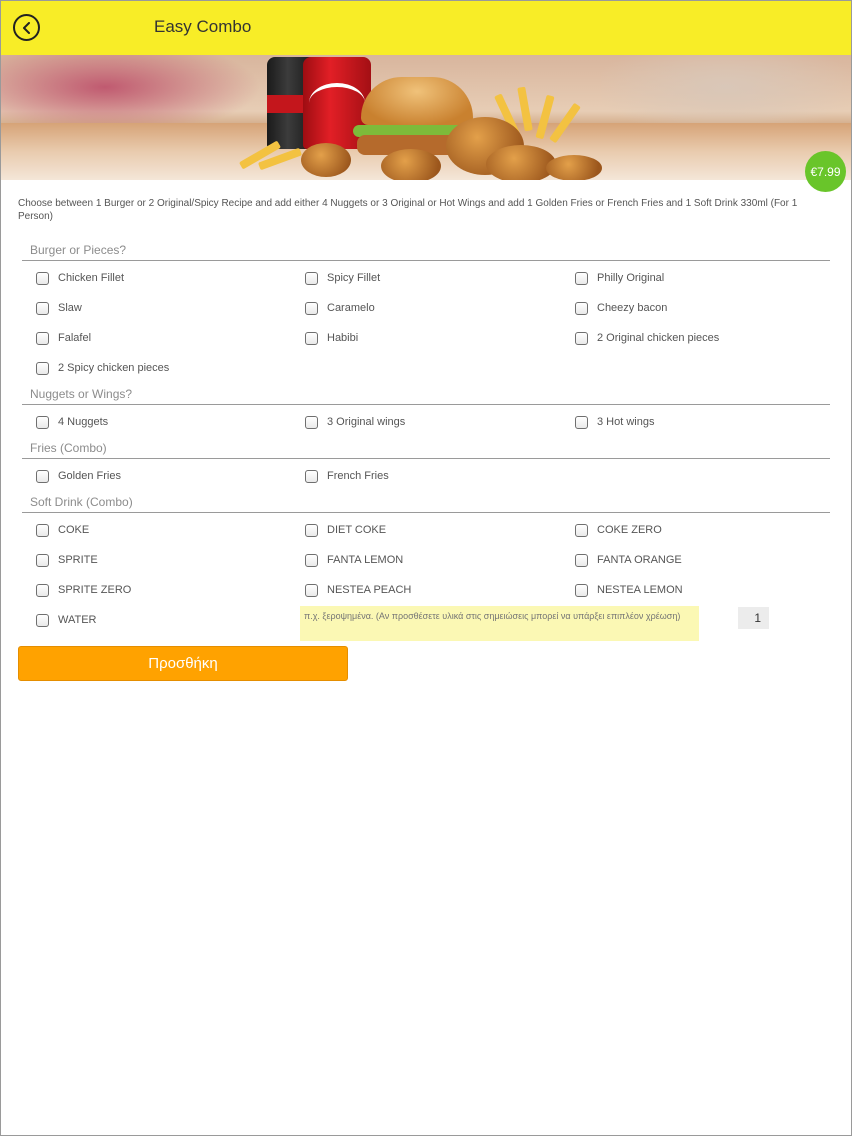 The height and width of the screenshot is (1136, 852). What do you see at coordinates (358, 590) in the screenshot?
I see `option-checkbox: NESTEA PEACH` at bounding box center [358, 590].